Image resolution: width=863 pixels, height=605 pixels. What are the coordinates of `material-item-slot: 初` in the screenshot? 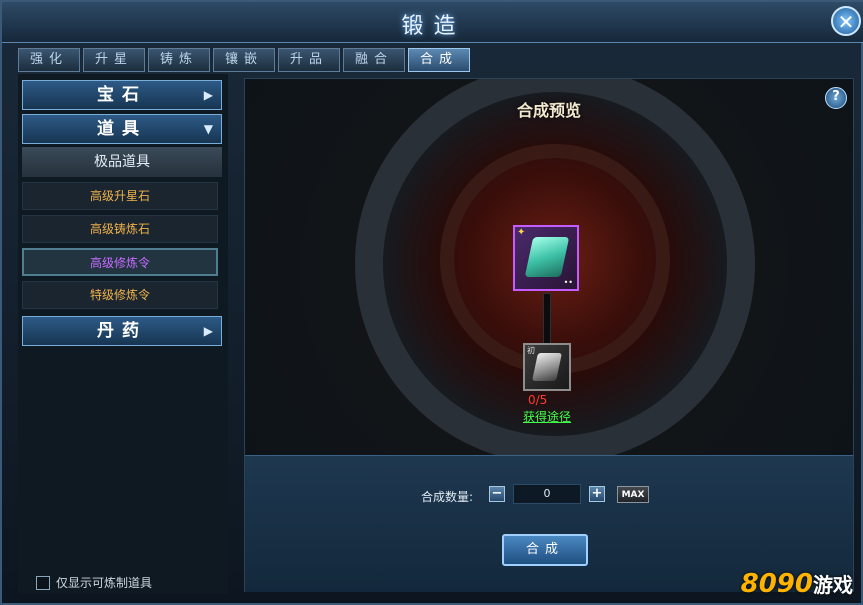 It's located at (547, 367).